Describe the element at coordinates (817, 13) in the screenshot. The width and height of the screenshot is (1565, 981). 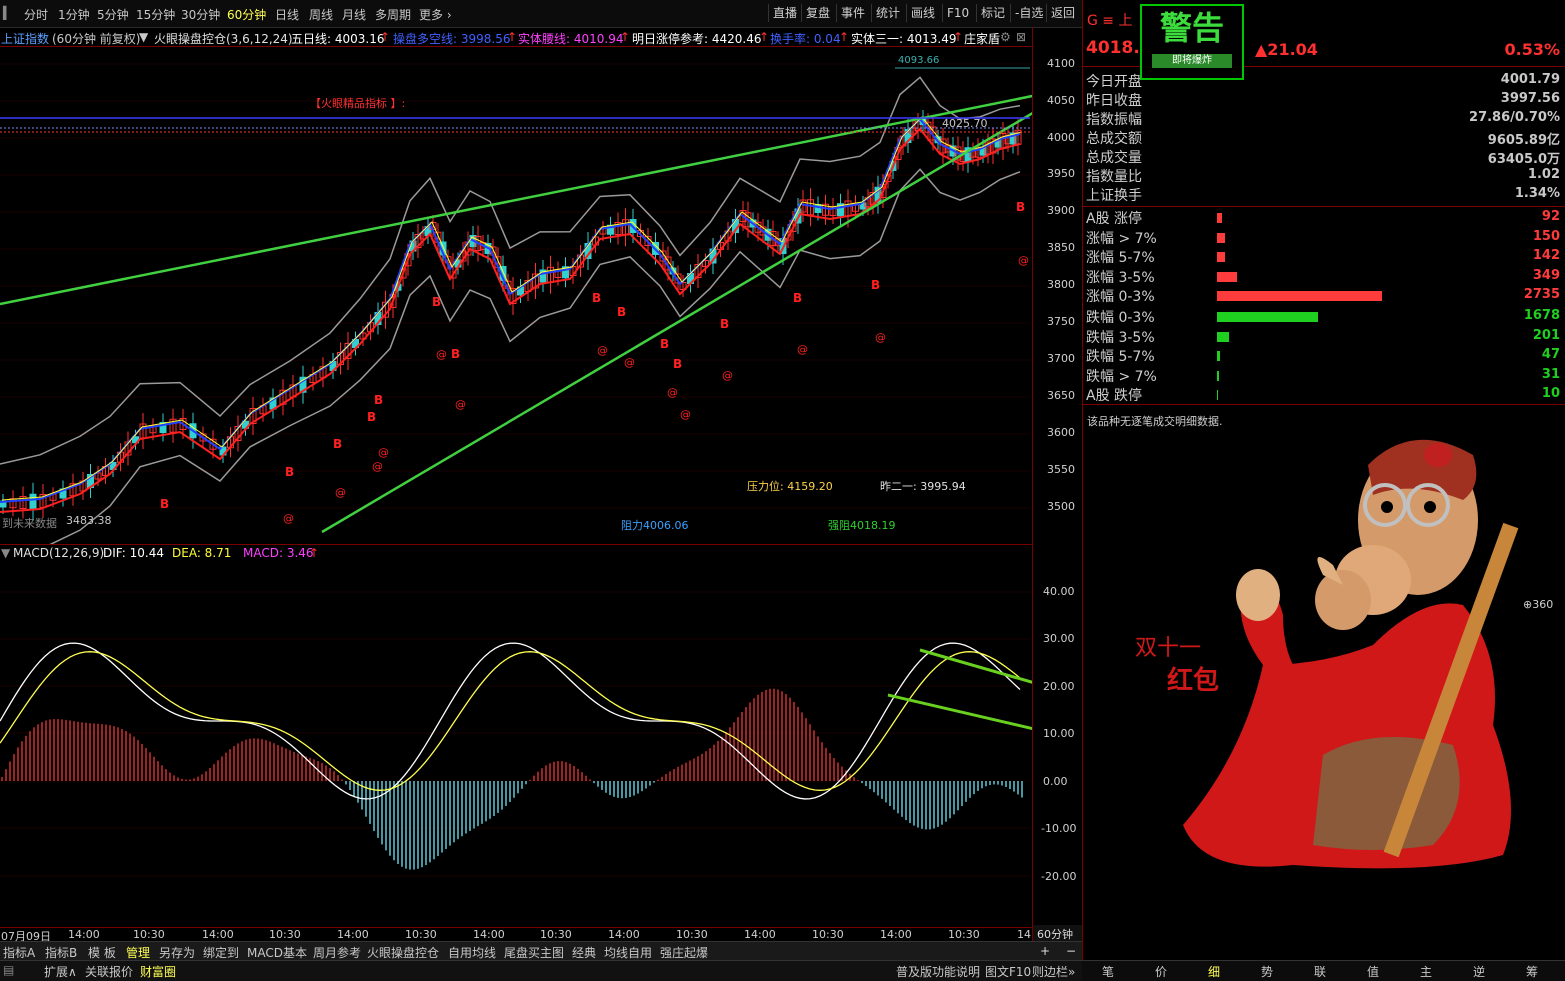
I see `replay-button: 复盘` at that location.